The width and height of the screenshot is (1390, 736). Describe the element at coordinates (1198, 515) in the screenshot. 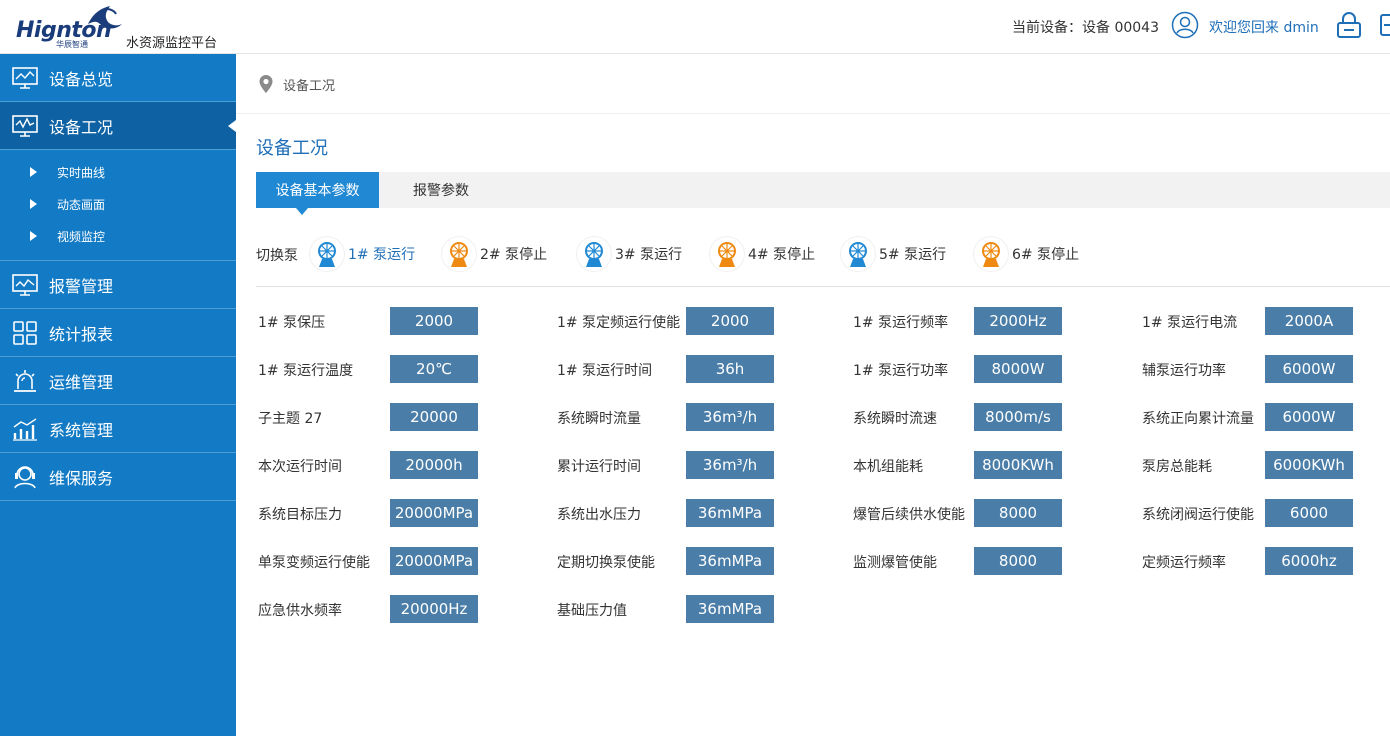

I see `param-label: 系统闭阀运行使能` at that location.